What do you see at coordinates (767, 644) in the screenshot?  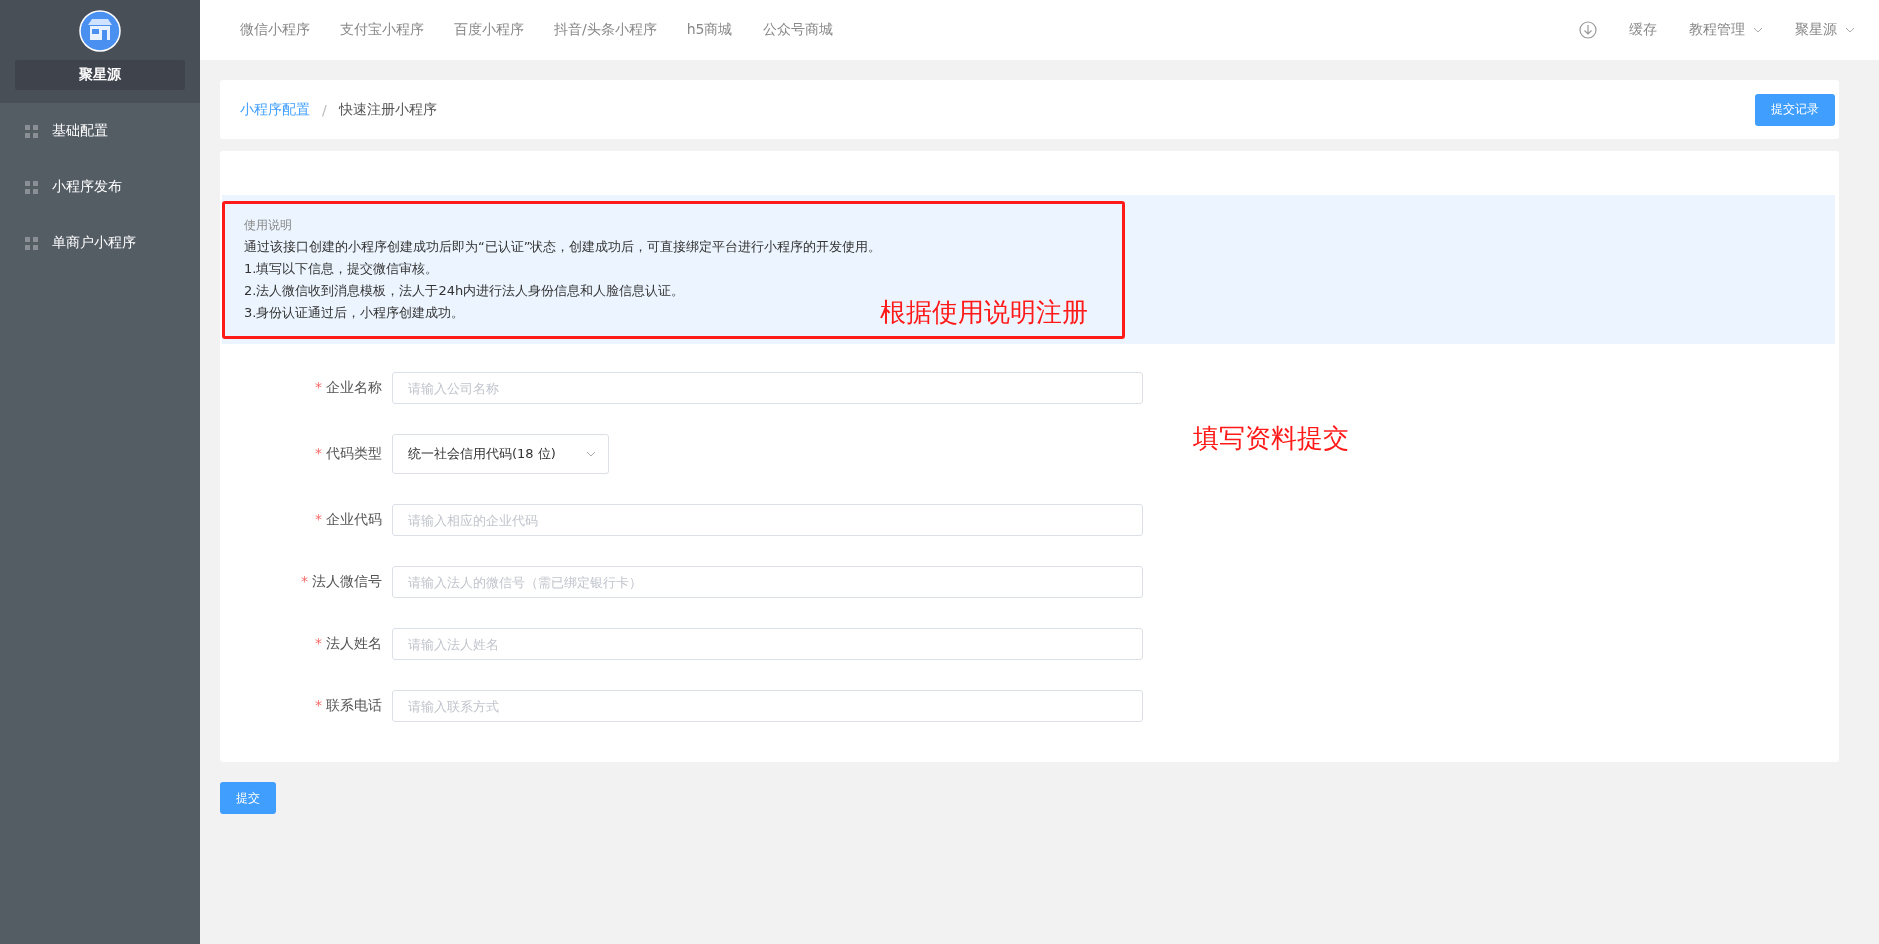 I see `input-field: 请输入法人姓名` at bounding box center [767, 644].